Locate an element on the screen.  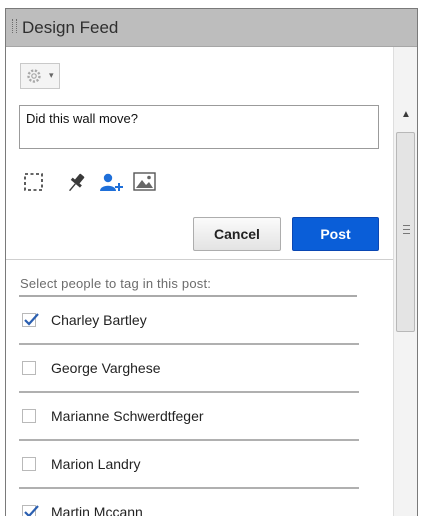
pin-icon is located at coordinates (76, 185).